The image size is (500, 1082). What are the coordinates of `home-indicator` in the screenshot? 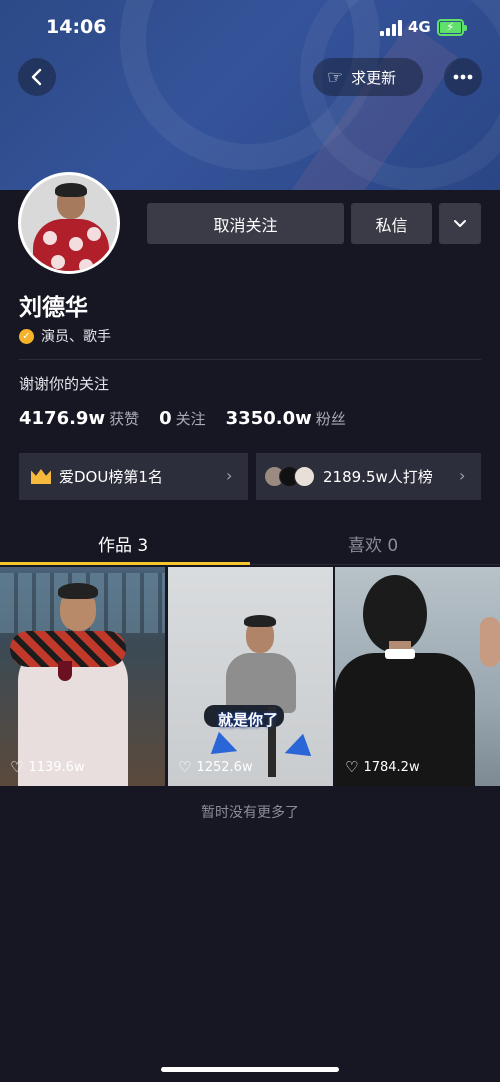 It's located at (250, 1069).